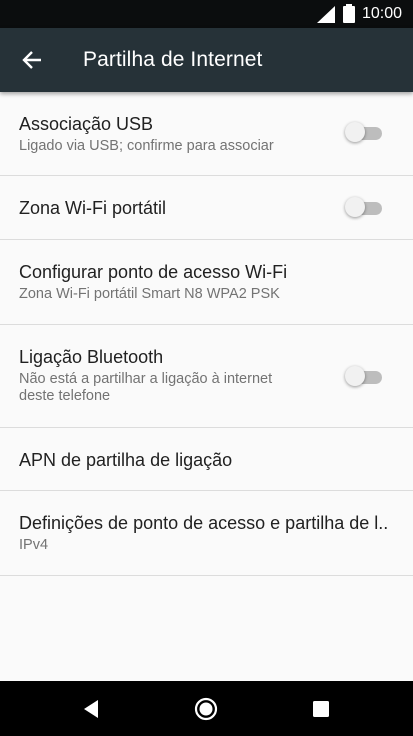 The height and width of the screenshot is (736, 413). I want to click on item-title: Zona Wi-Fi portátil, so click(93, 208).